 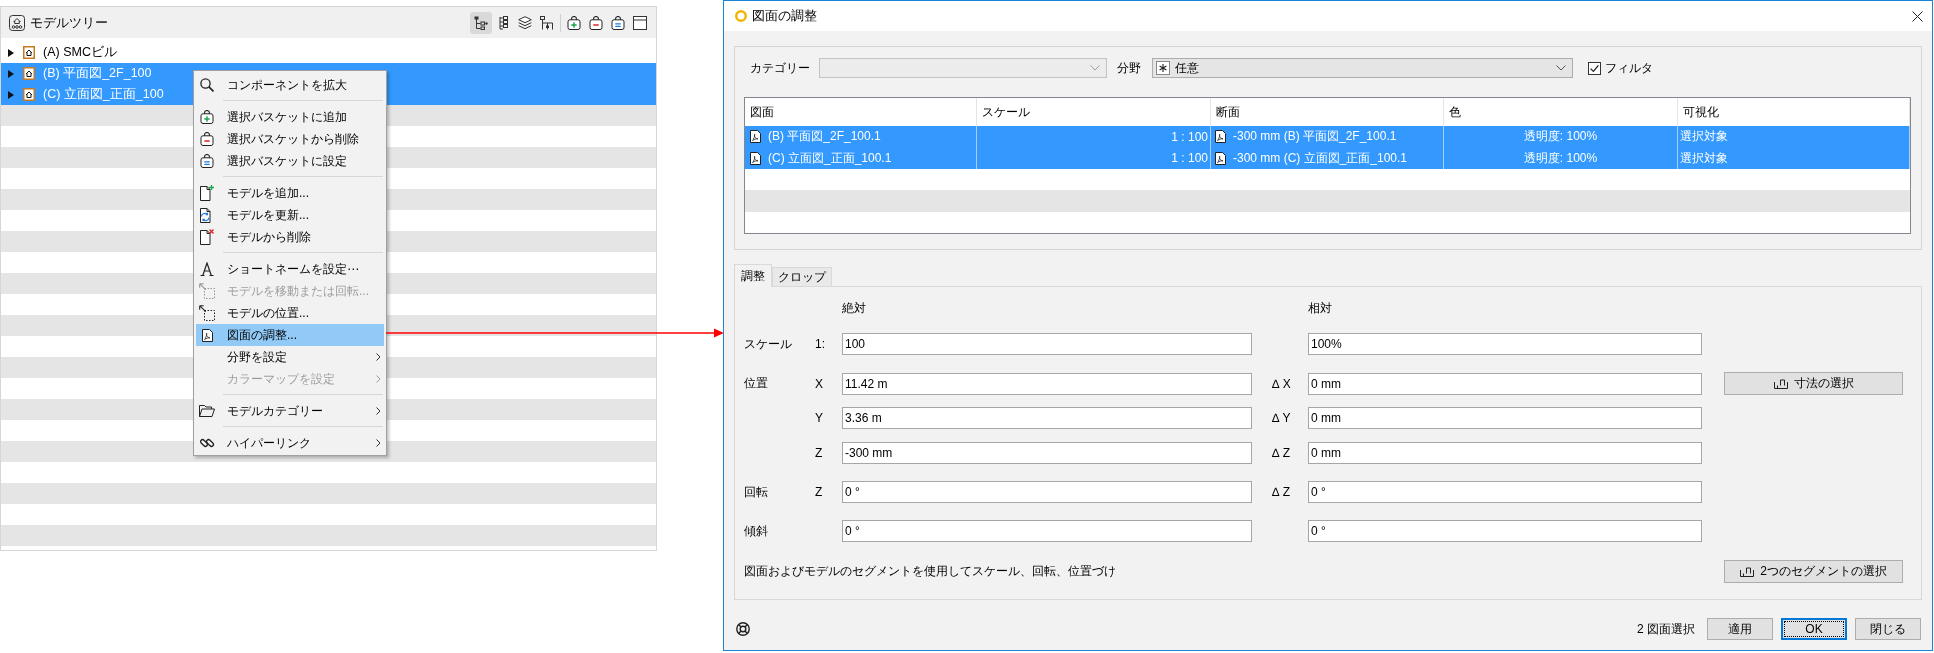 I want to click on delta-label: ∆ X, so click(x=1281, y=383).